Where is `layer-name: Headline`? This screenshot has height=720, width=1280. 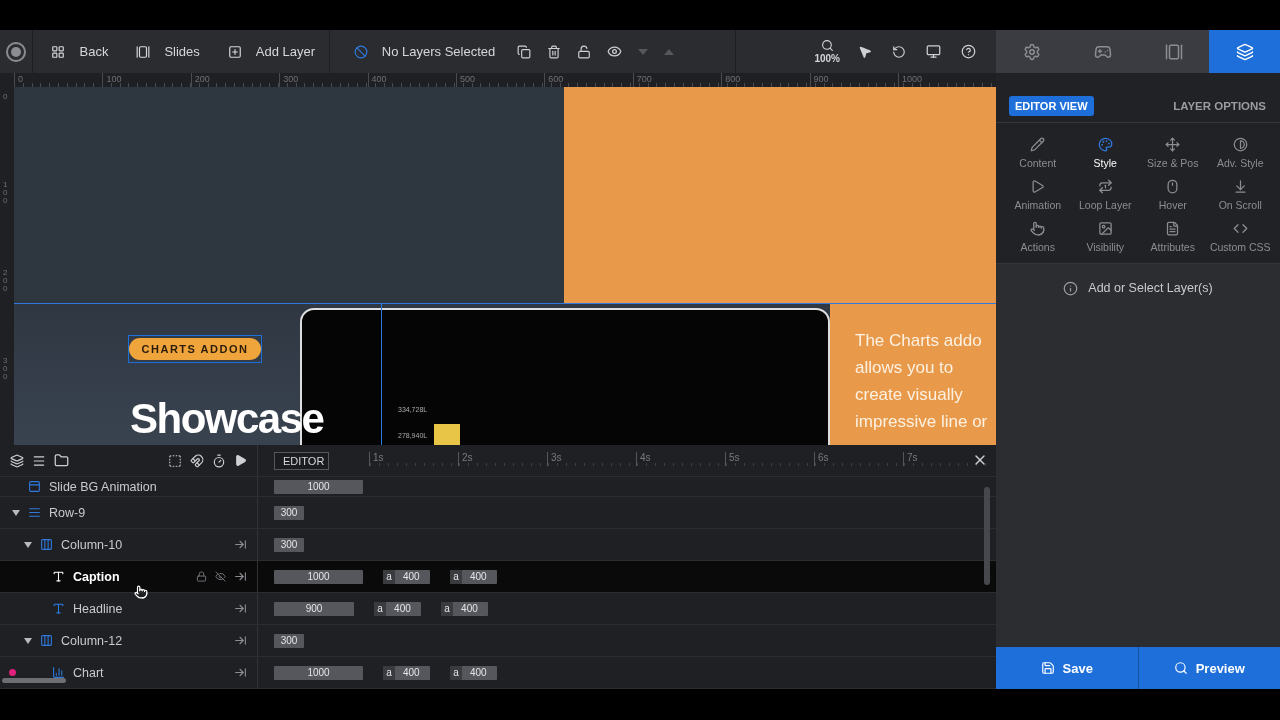 layer-name: Headline is located at coordinates (98, 608).